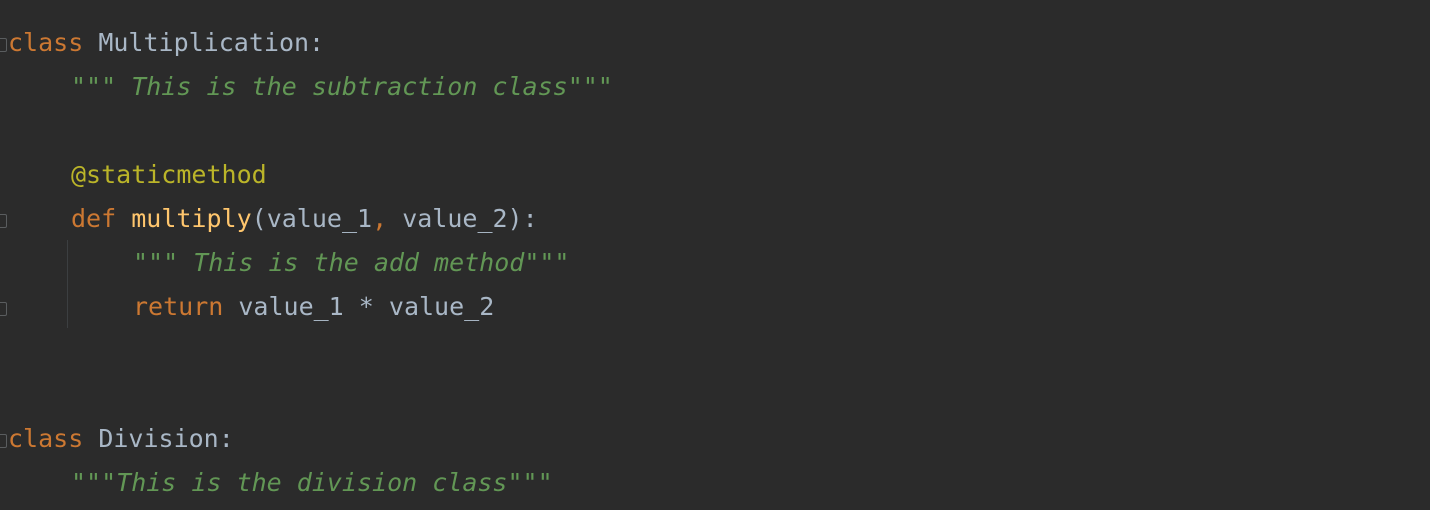 The height and width of the screenshot is (510, 1430). I want to click on docstring: """This is the division class""", so click(312, 482).